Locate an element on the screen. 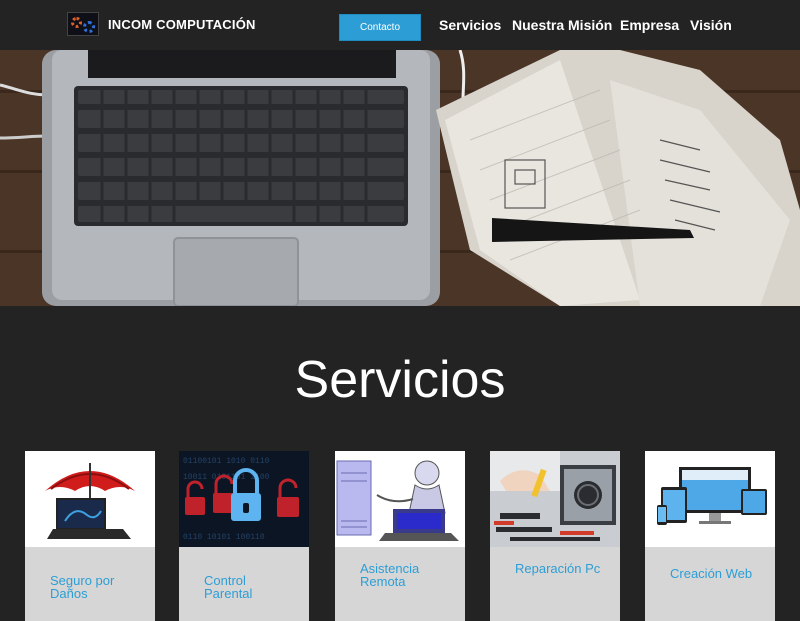  card-label-control: Control Parental is located at coordinates (228, 587).